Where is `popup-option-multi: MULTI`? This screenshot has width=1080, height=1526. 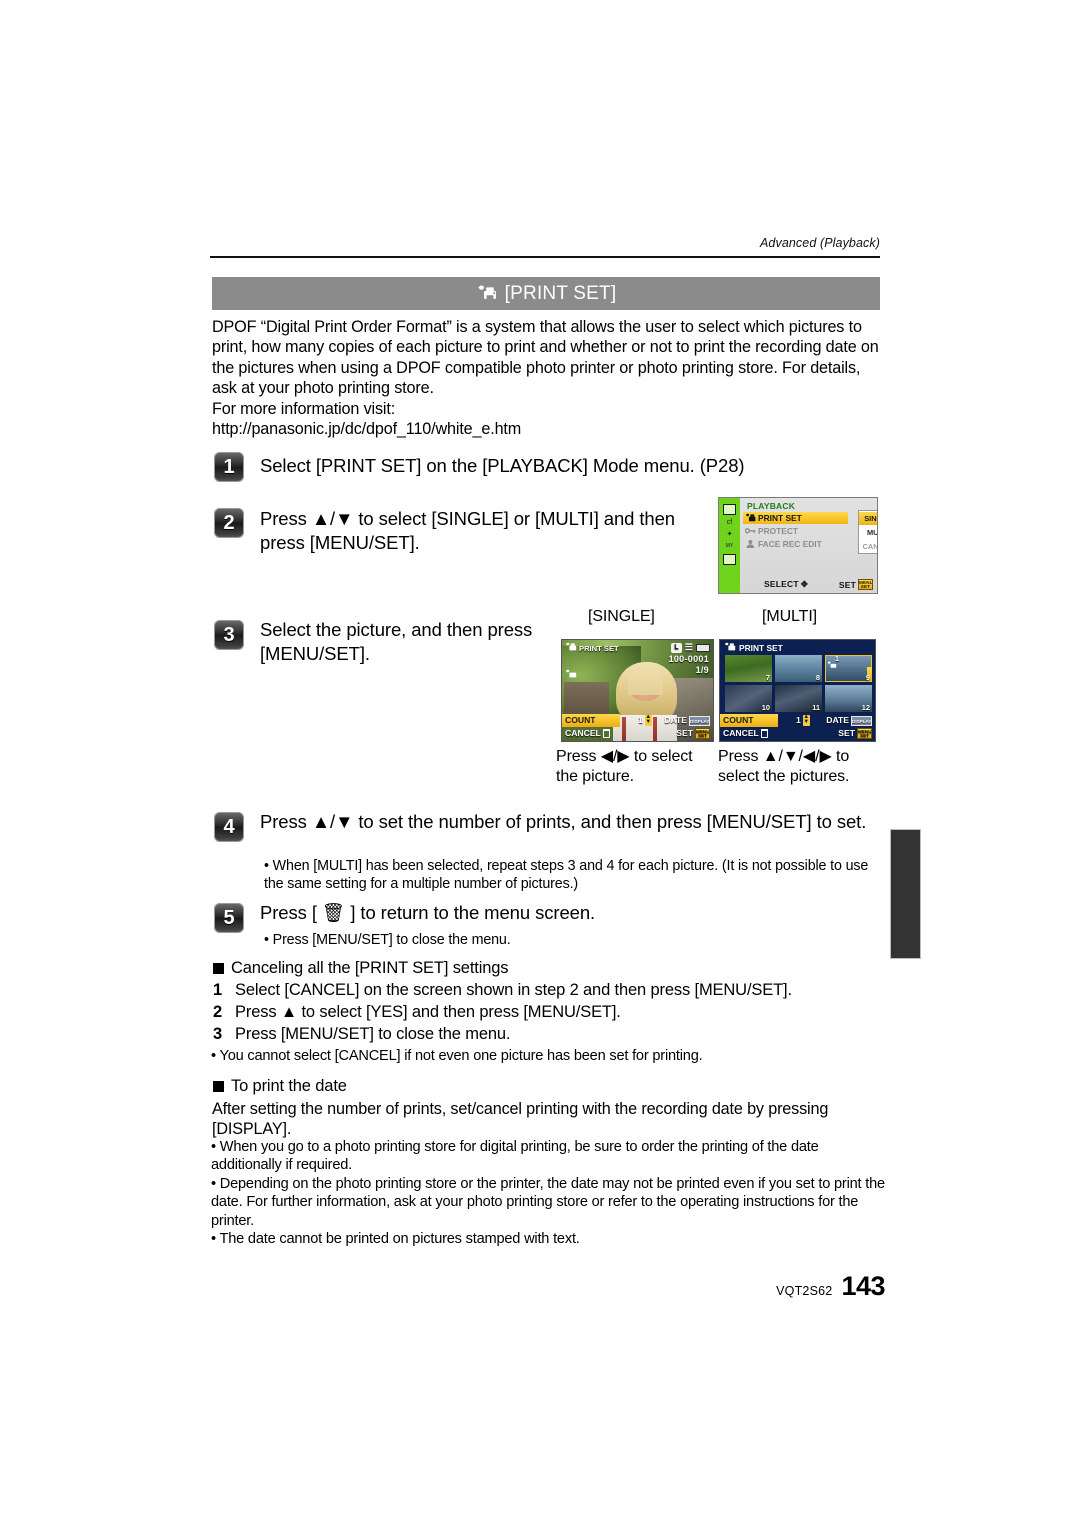
popup-option-multi: MULTI is located at coordinates (868, 532).